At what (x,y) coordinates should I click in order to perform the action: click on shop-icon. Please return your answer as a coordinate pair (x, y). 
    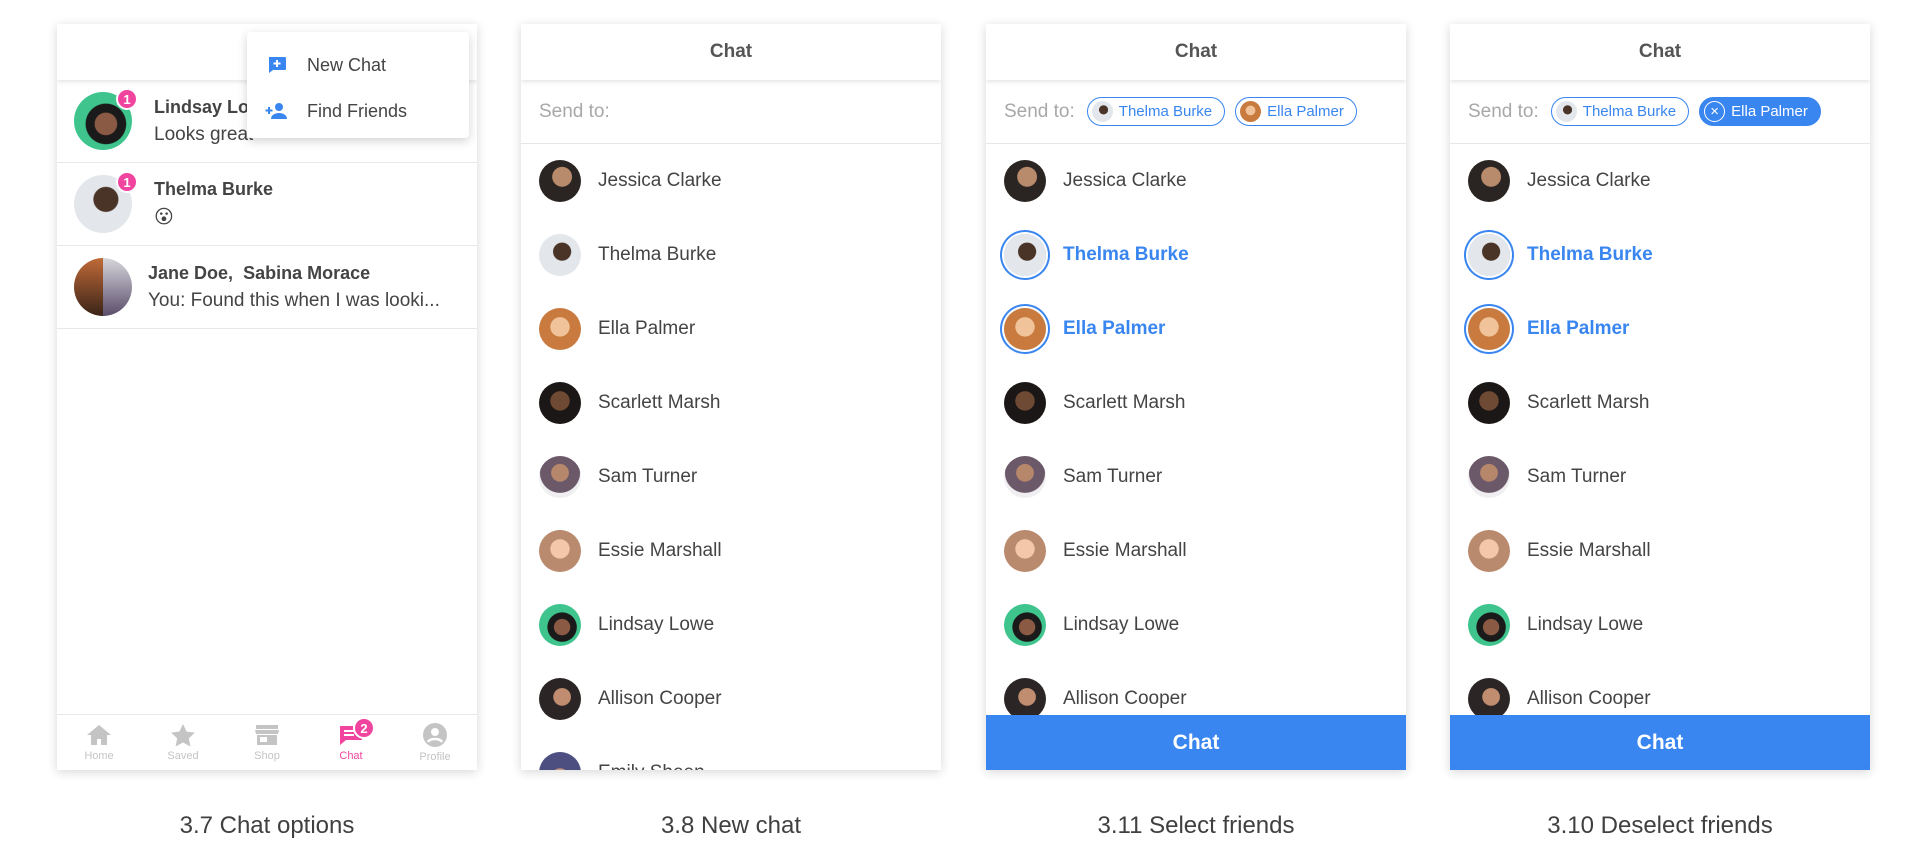
    Looking at the image, I should click on (267, 735).